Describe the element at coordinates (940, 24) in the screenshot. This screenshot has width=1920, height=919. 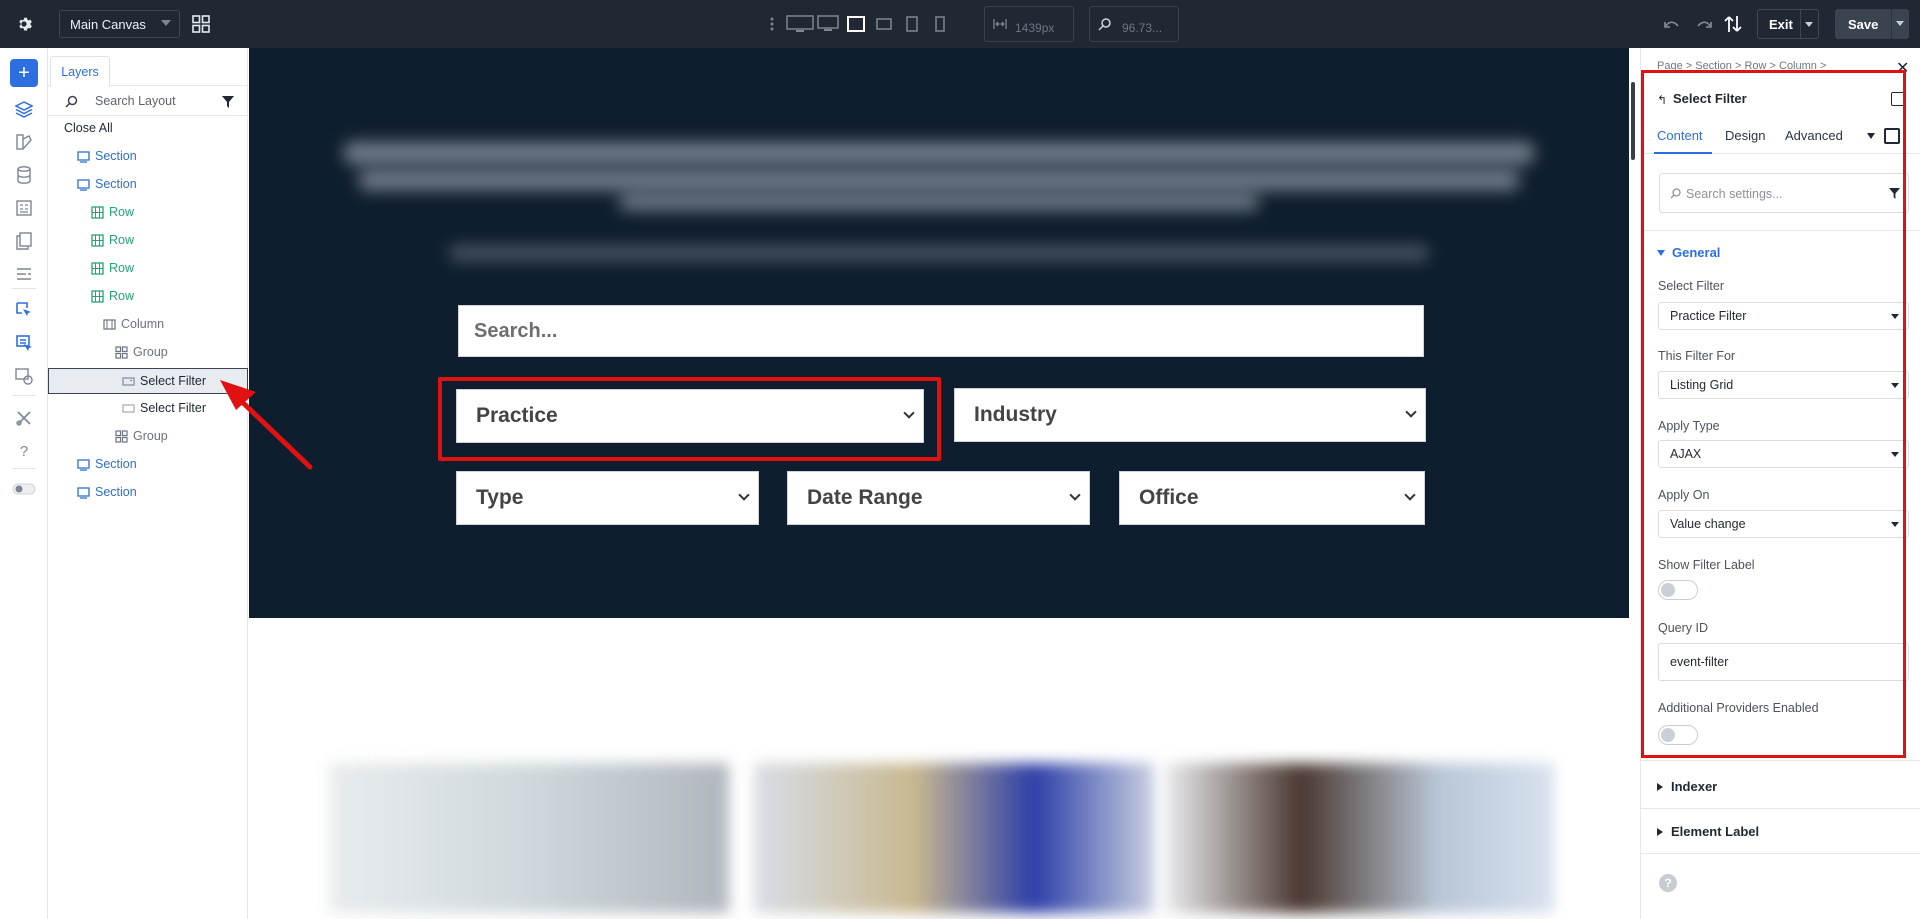
I see `mobile-icon` at that location.